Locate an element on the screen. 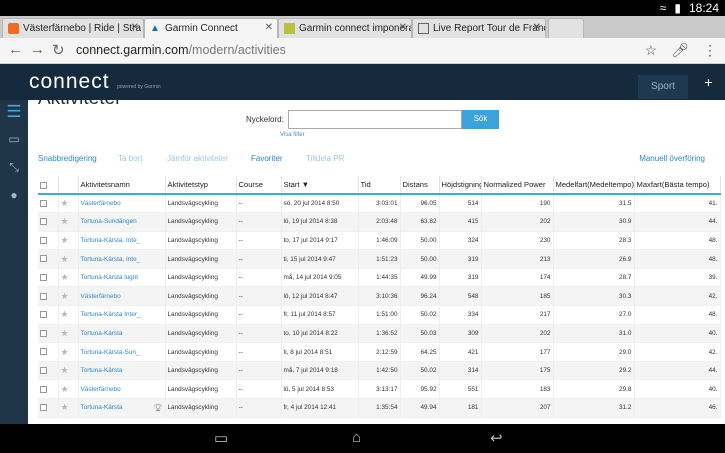 The width and height of the screenshot is (725, 453). bookmark-star-icon: ☆ is located at coordinates (651, 50).